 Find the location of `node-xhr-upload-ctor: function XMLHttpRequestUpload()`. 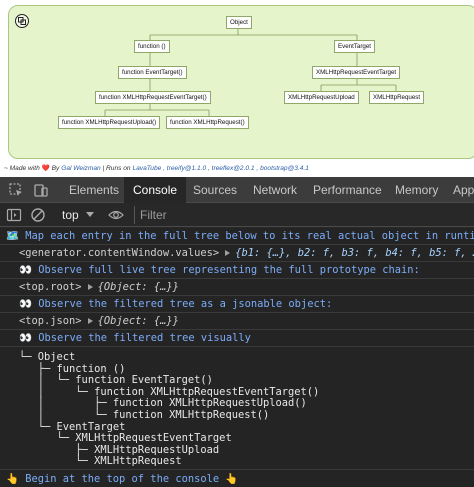

node-xhr-upload-ctor: function XMLHttpRequestUpload() is located at coordinates (109, 122).